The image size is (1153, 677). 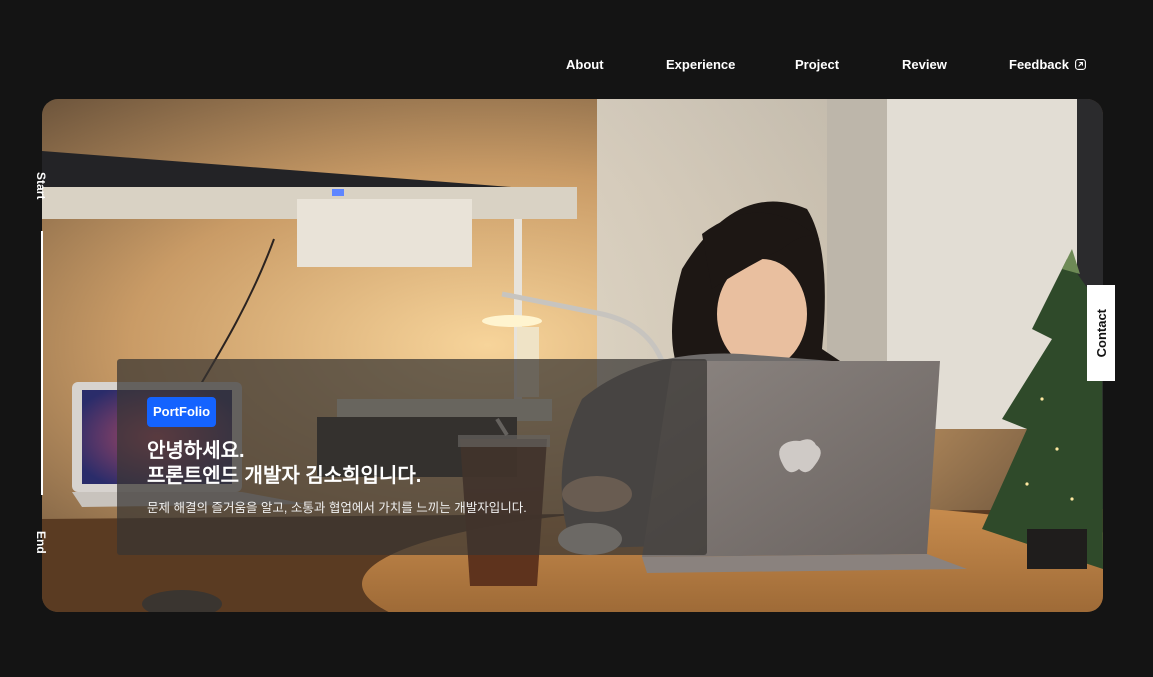 What do you see at coordinates (1080, 66) in the screenshot?
I see `external-link-icon` at bounding box center [1080, 66].